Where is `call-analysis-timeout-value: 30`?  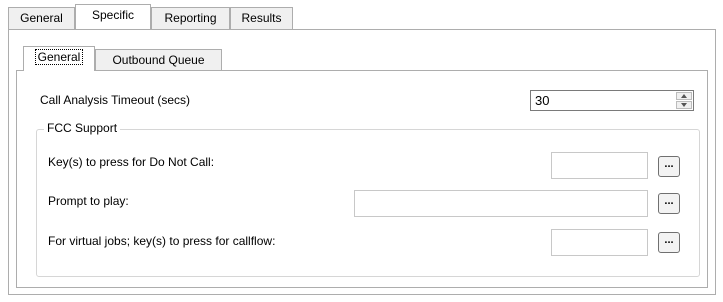 call-analysis-timeout-value: 30 is located at coordinates (542, 100).